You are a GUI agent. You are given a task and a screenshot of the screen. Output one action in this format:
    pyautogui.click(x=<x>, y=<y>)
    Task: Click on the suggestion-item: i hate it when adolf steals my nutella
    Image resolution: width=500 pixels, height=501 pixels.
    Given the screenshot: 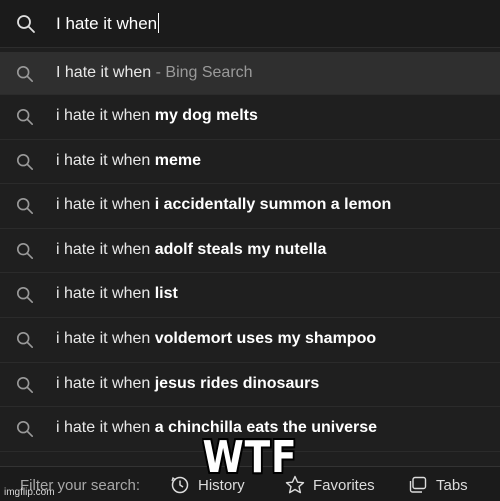 What is the action you would take?
    pyautogui.click(x=250, y=251)
    